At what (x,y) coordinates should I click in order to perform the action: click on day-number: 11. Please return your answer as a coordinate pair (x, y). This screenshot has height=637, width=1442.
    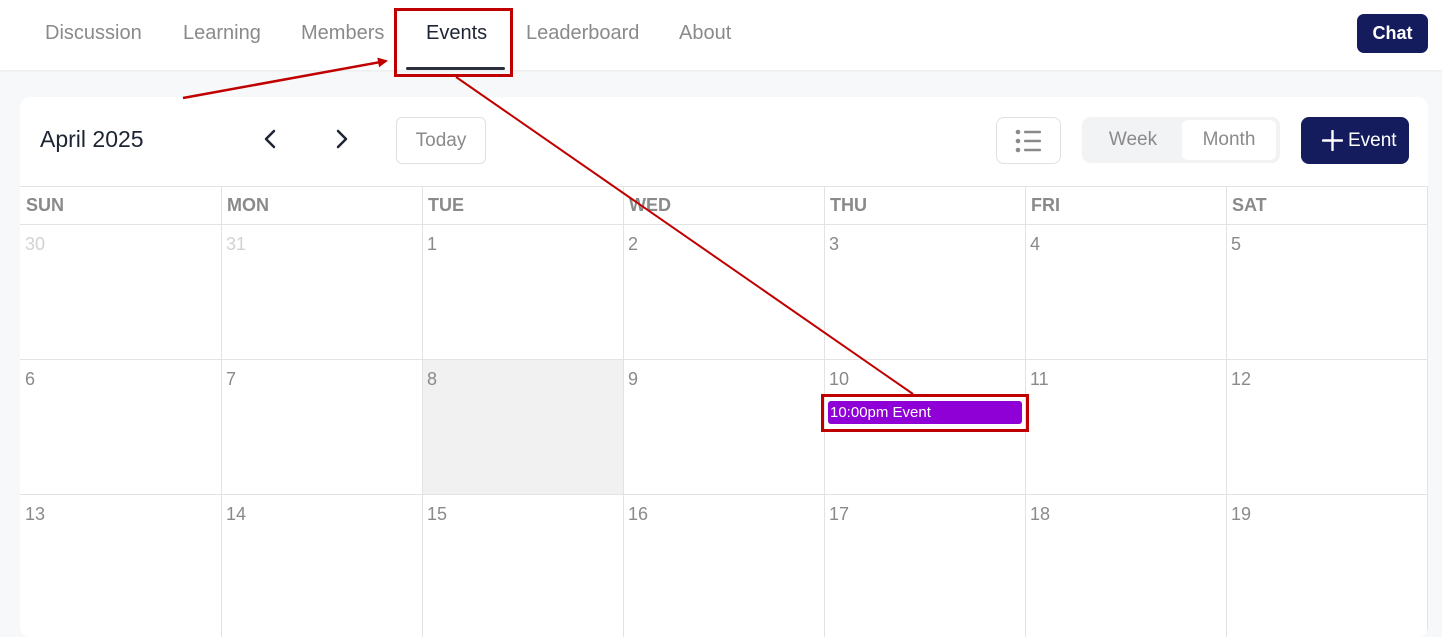
    Looking at the image, I should click on (1039, 379).